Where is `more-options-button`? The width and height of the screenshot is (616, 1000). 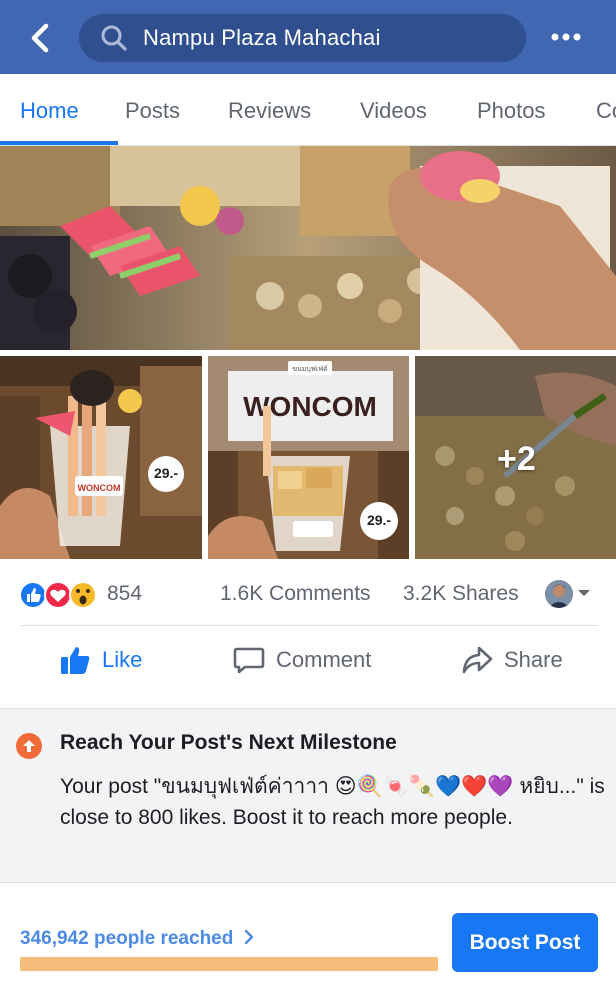
more-options-button is located at coordinates (566, 37).